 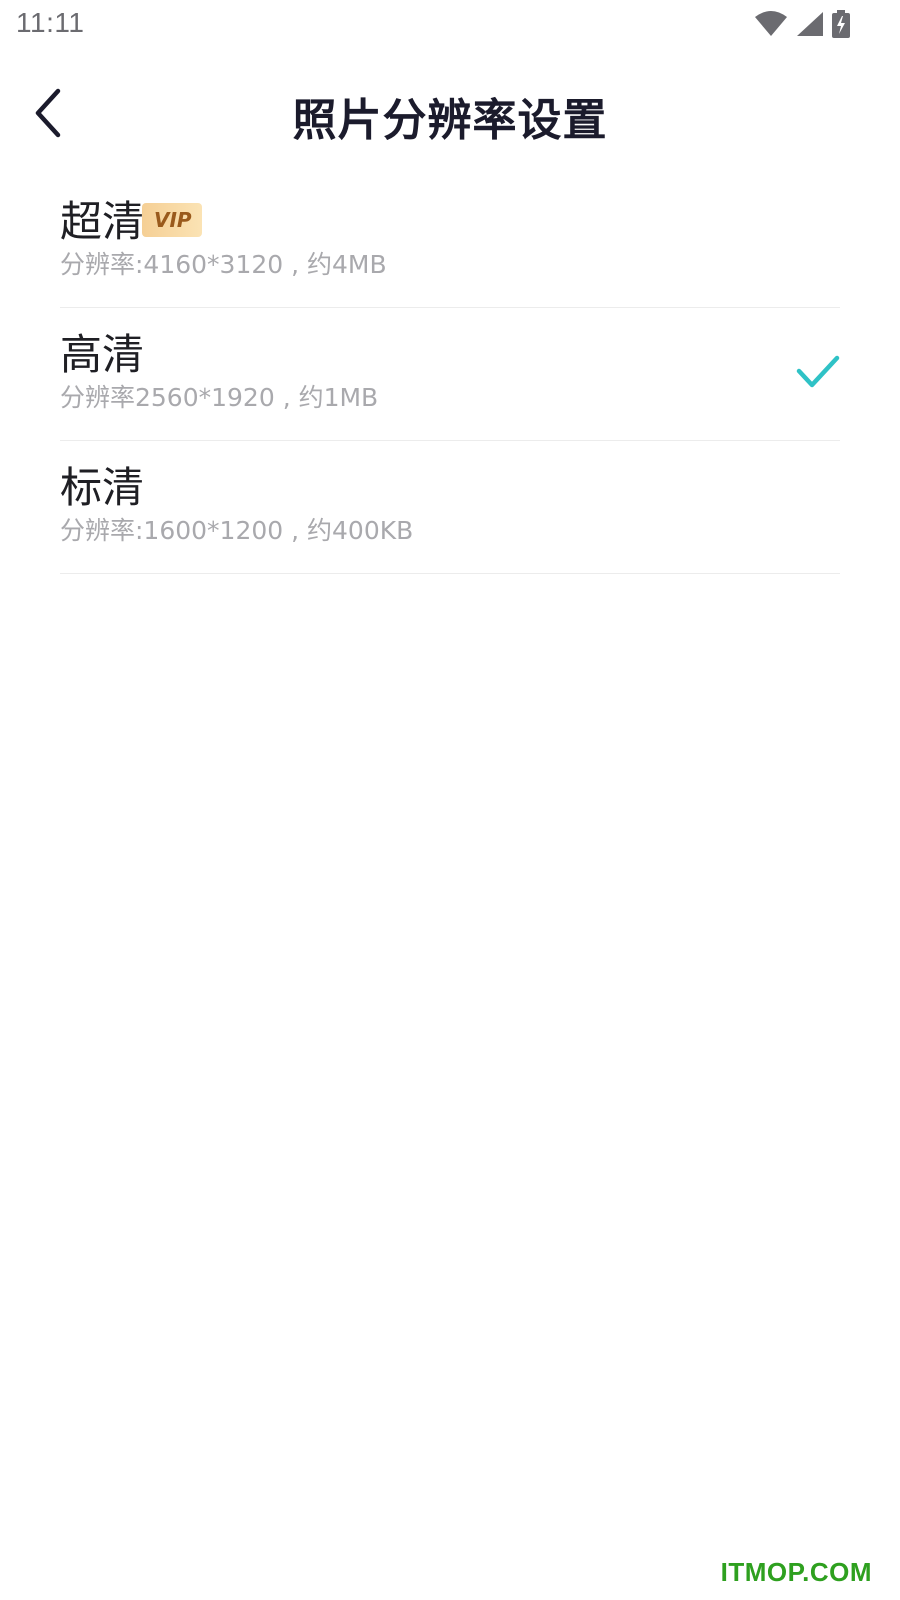 I want to click on watermark: ITMOP.COM, so click(x=796, y=1572).